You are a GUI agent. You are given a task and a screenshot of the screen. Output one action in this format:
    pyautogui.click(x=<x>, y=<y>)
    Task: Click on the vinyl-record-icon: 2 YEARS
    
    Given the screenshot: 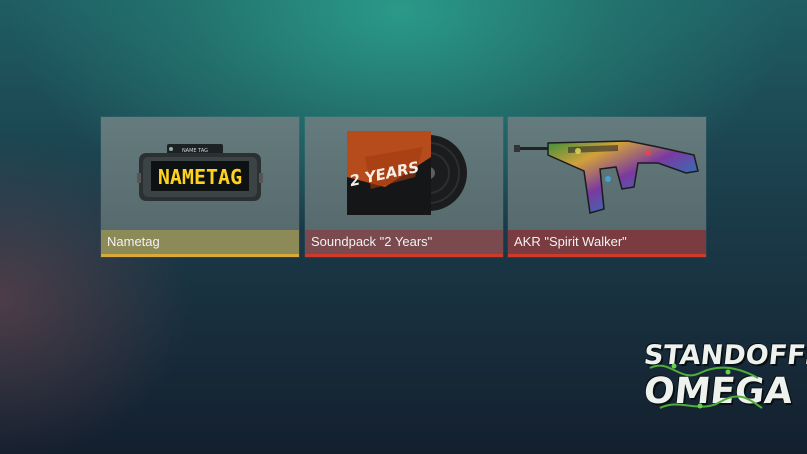 What is the action you would take?
    pyautogui.click(x=407, y=173)
    